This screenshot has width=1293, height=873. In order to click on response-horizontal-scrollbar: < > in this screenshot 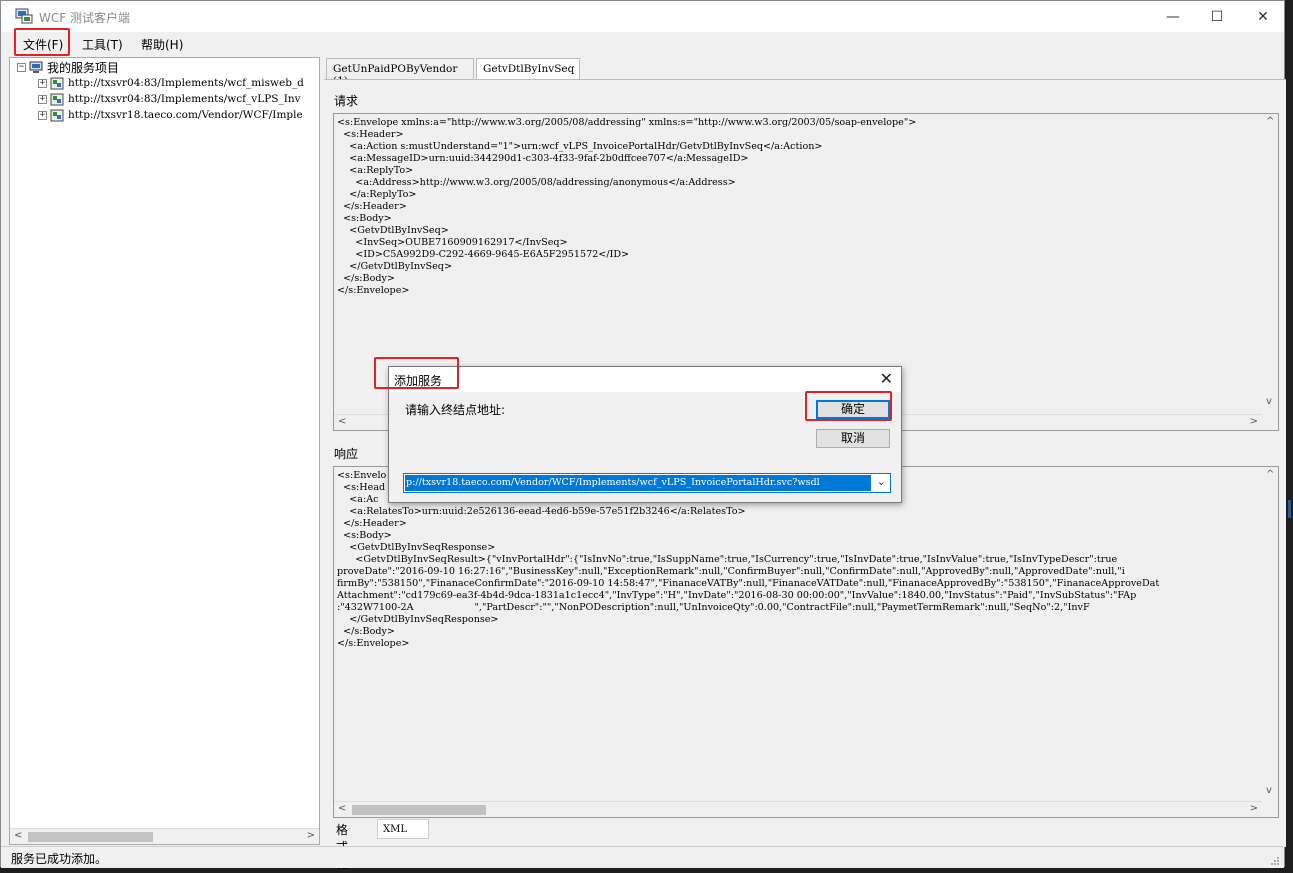, I will do `click(798, 809)`.